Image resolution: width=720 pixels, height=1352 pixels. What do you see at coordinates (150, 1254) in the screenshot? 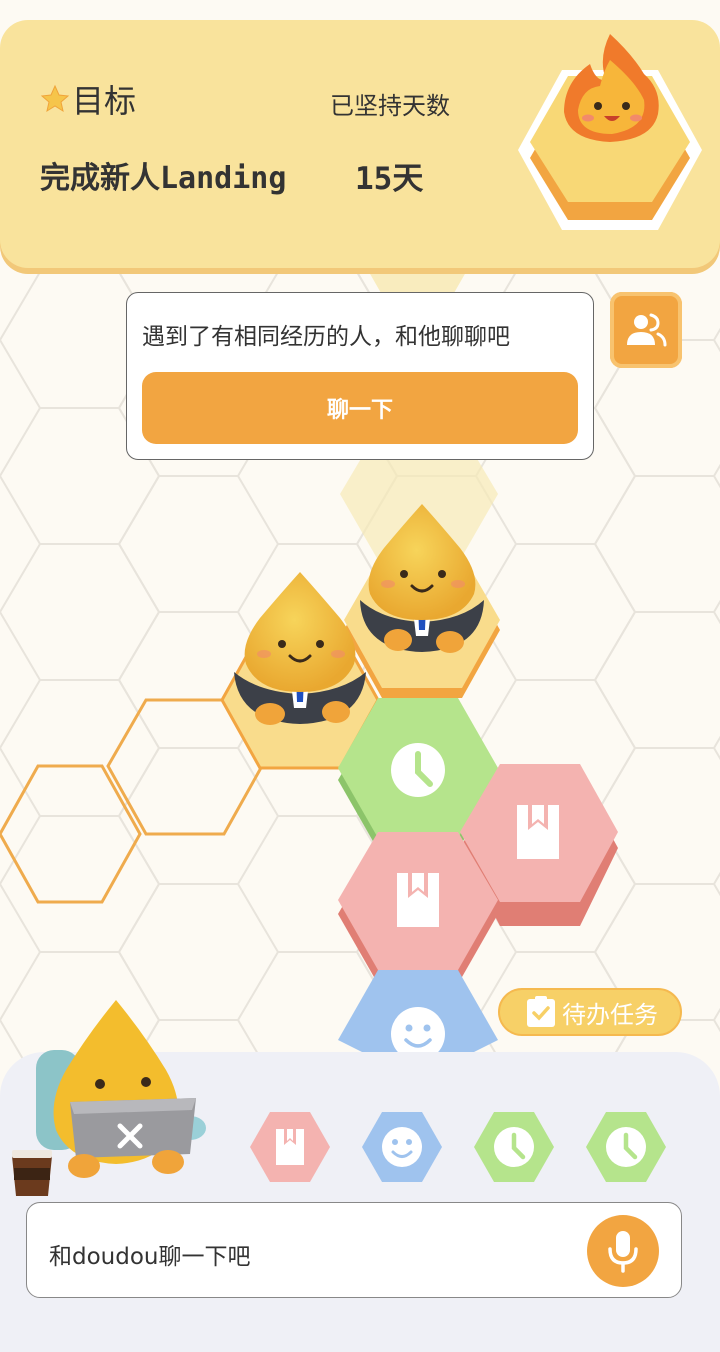
I see `chat-input-placeholder: 和doudou聊一下吧` at bounding box center [150, 1254].